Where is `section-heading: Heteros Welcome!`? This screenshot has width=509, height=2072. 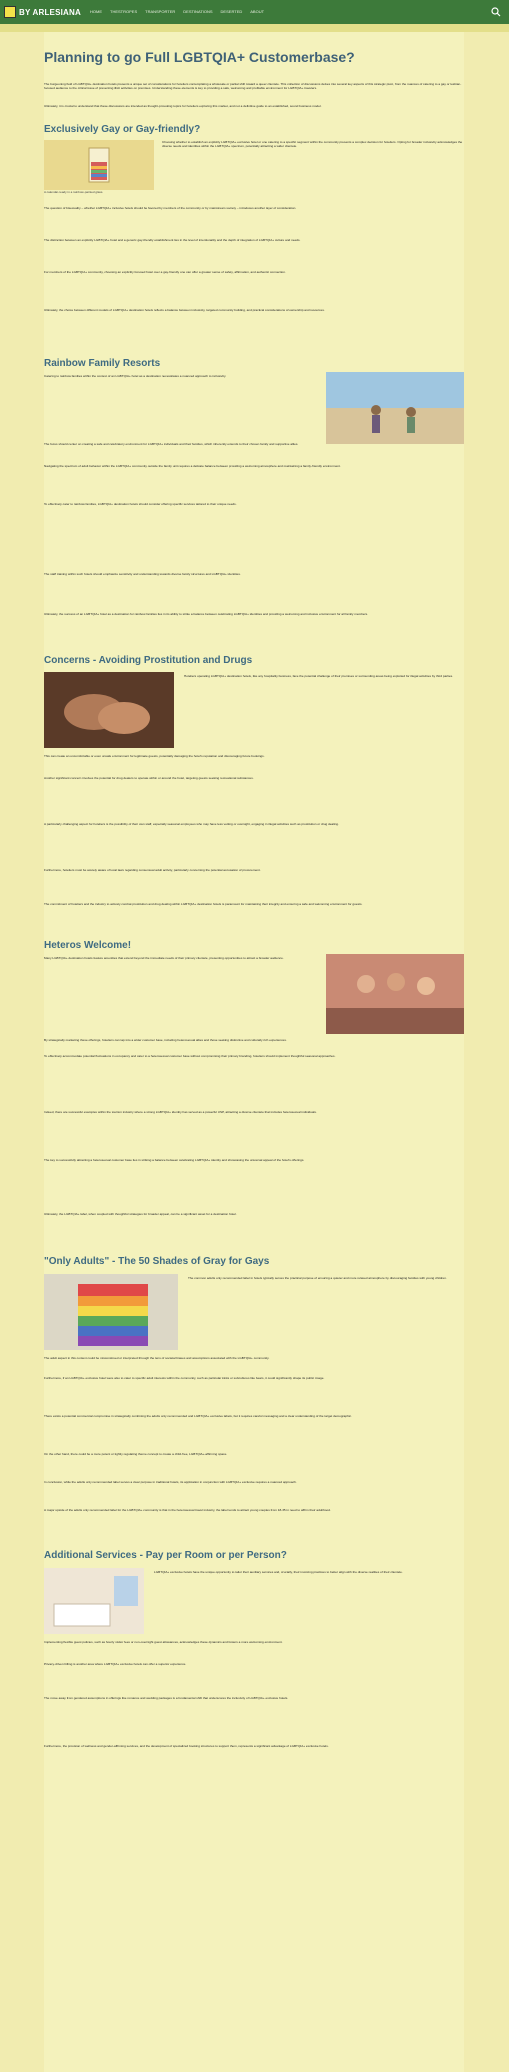
section-heading: Heteros Welcome! is located at coordinates (88, 945).